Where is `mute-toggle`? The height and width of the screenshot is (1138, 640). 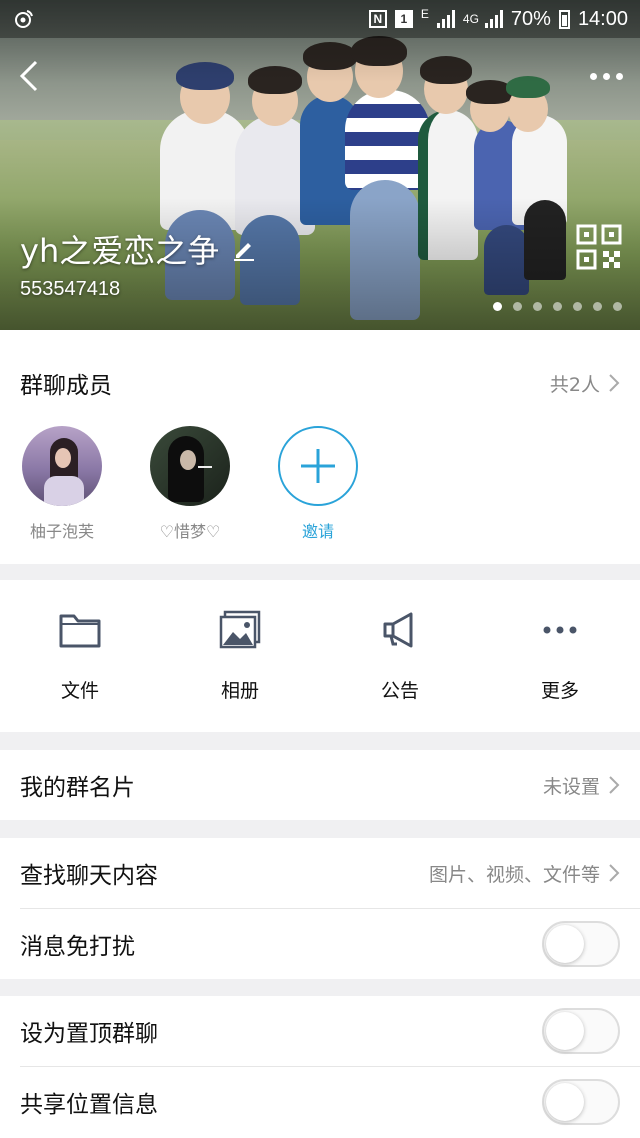
mute-toggle is located at coordinates (581, 944).